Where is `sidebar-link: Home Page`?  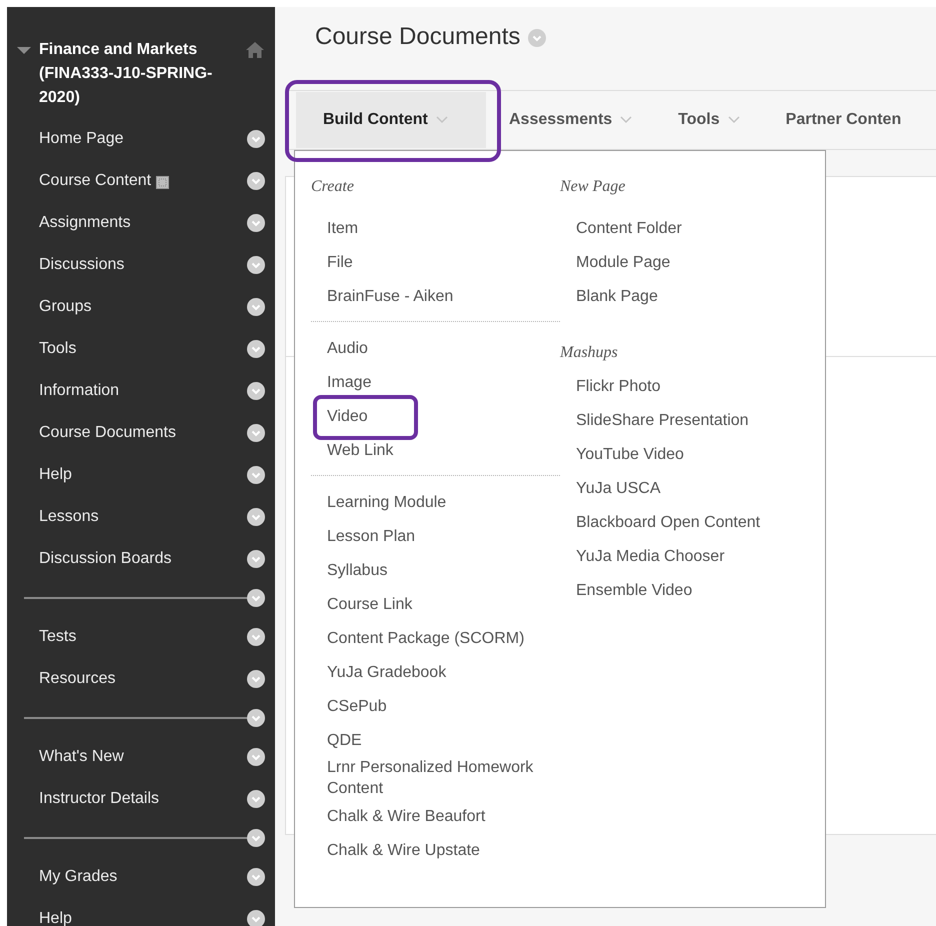 sidebar-link: Home Page is located at coordinates (81, 139).